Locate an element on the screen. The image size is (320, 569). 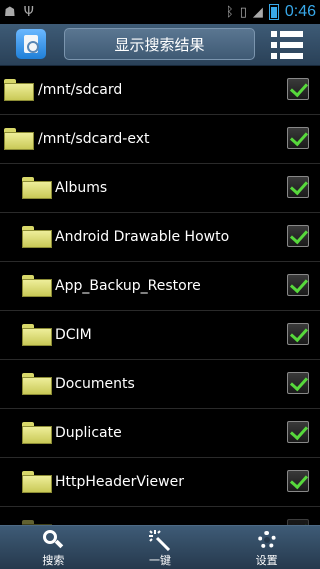
list-item is located at coordinates (160, 516).